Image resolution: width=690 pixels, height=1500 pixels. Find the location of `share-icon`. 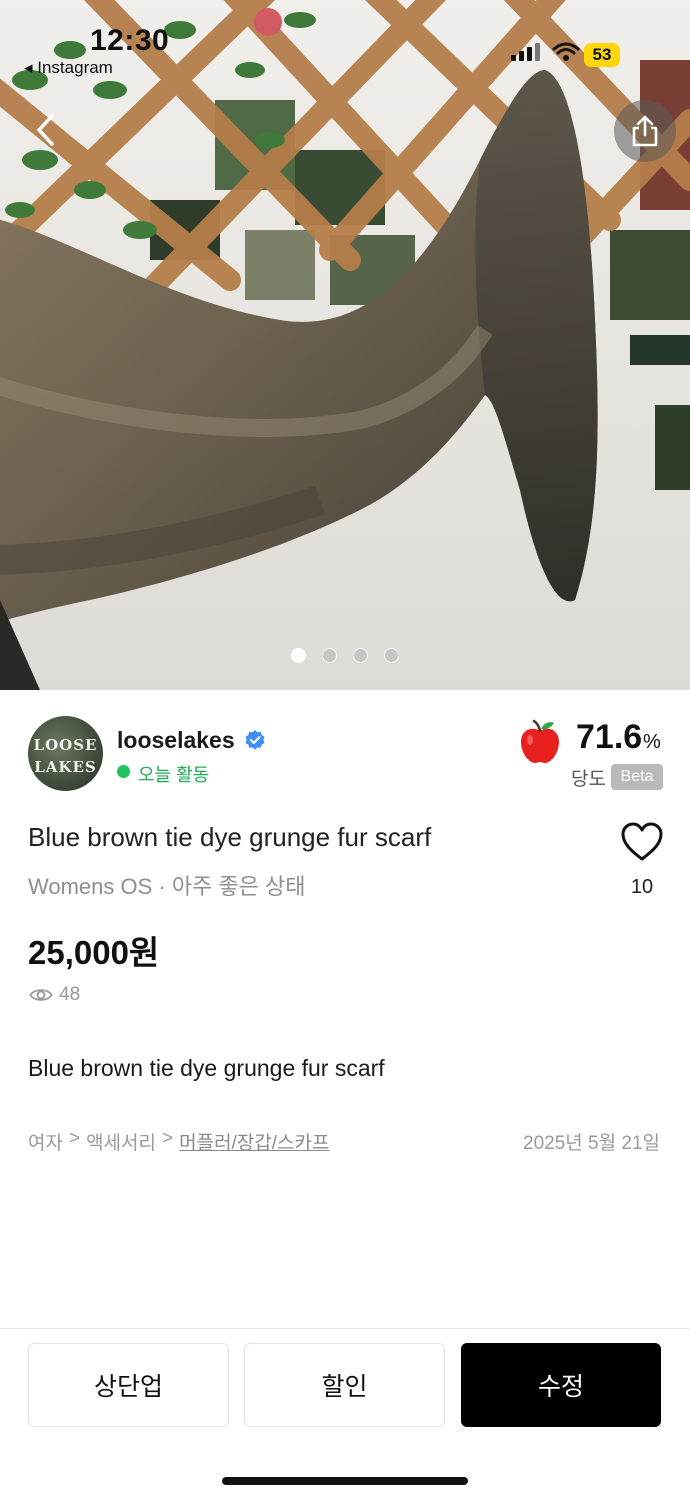

share-icon is located at coordinates (645, 131).